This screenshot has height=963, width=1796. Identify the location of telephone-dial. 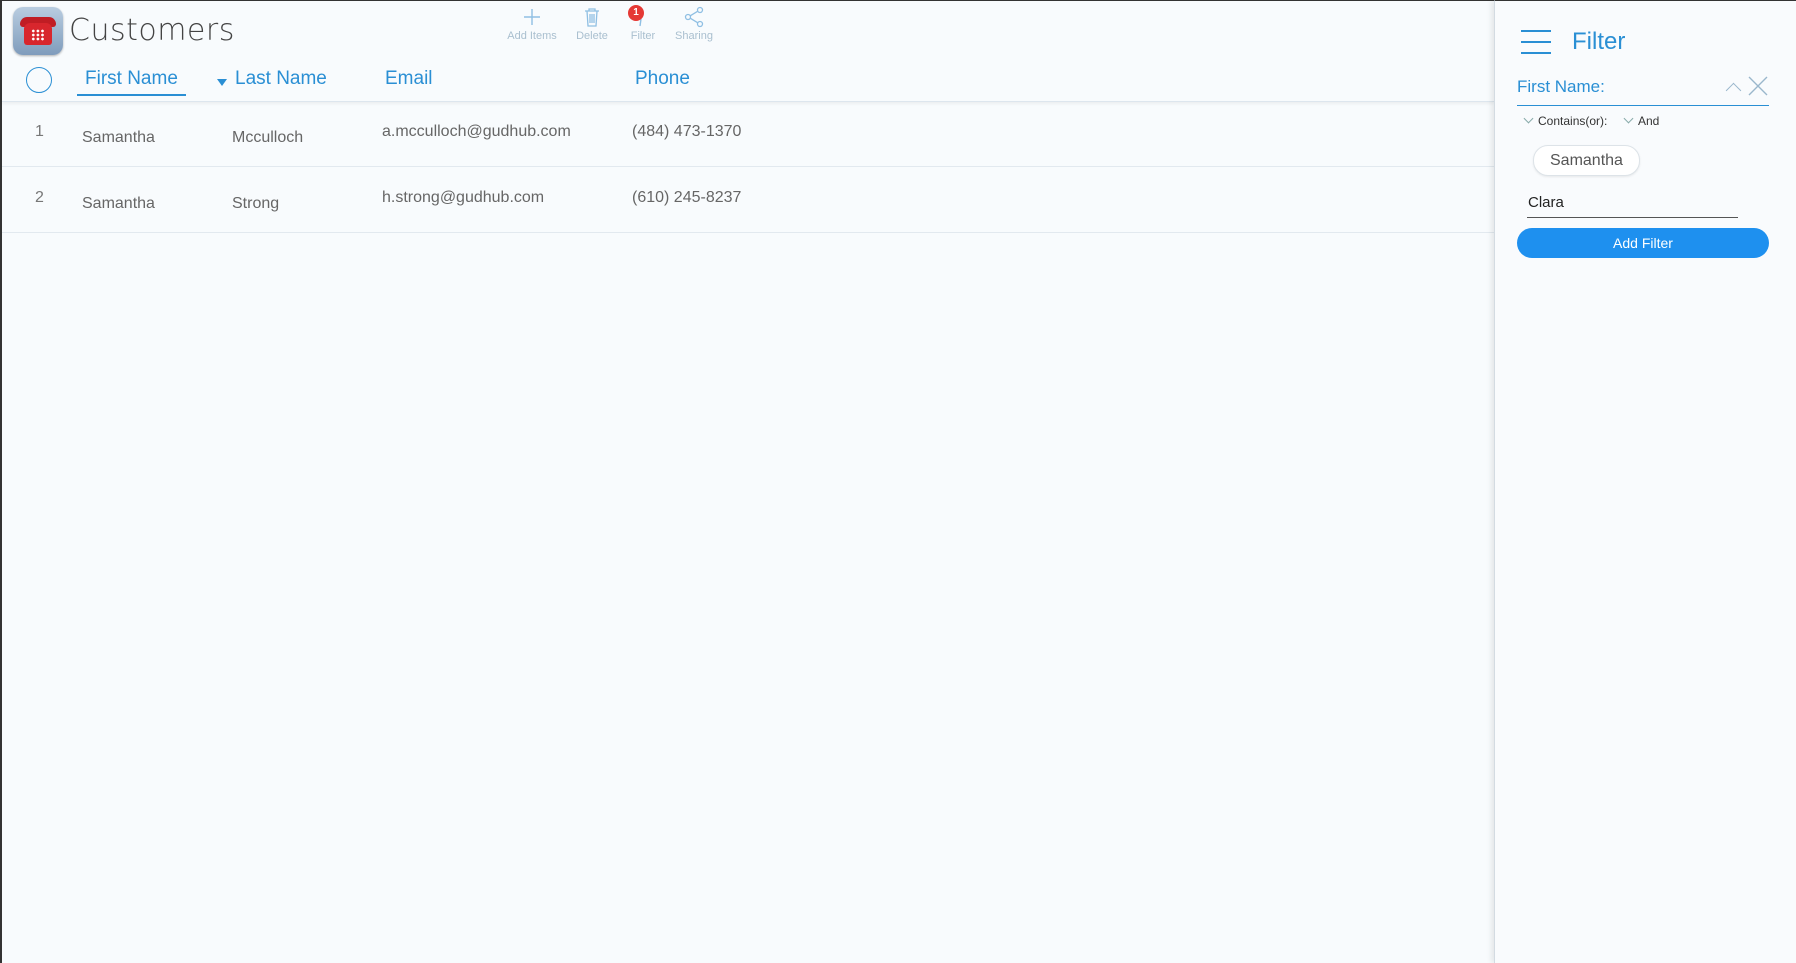
(38, 35).